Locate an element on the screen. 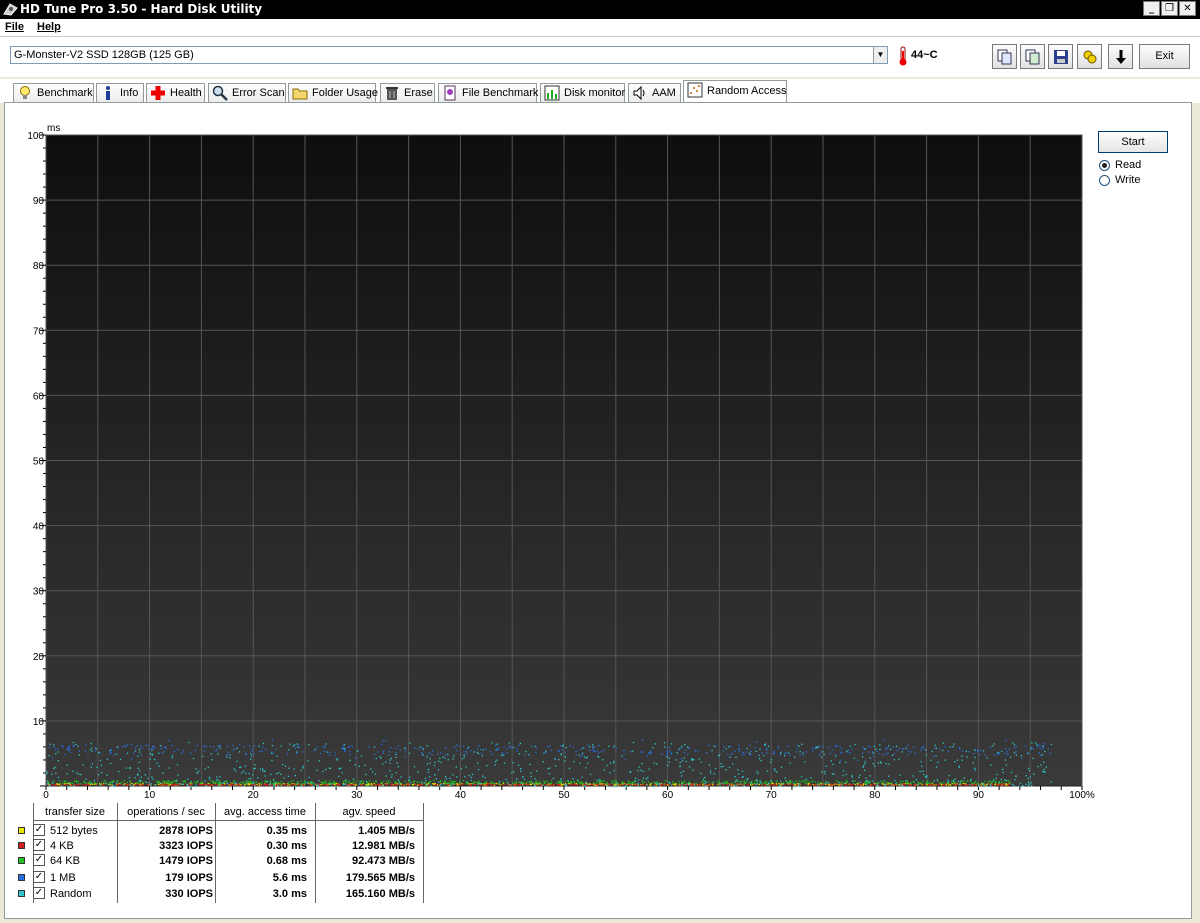 This screenshot has height=923, width=1200. start-button: Start is located at coordinates (1133, 142).